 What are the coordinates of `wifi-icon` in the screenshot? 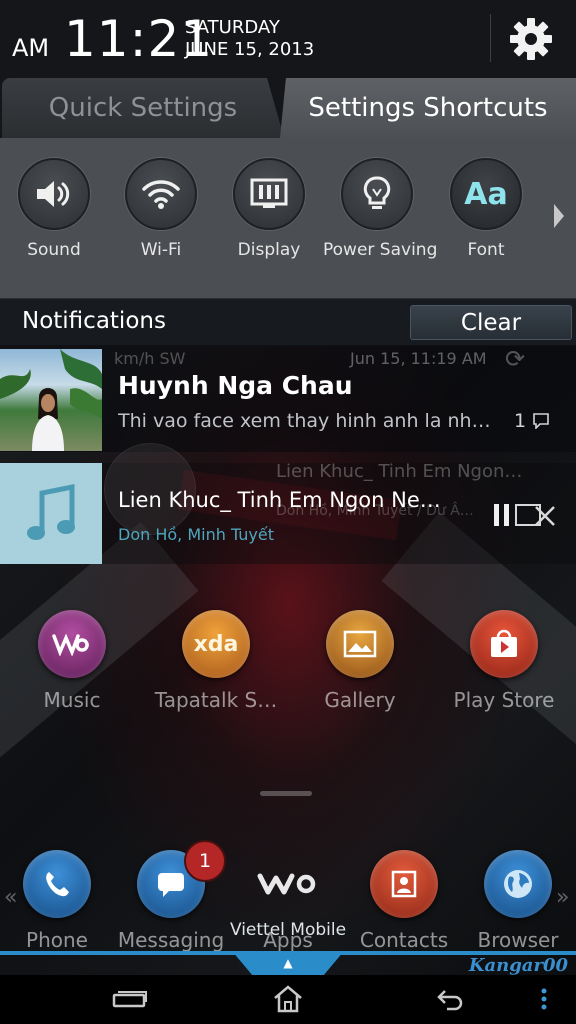 It's located at (161, 194).